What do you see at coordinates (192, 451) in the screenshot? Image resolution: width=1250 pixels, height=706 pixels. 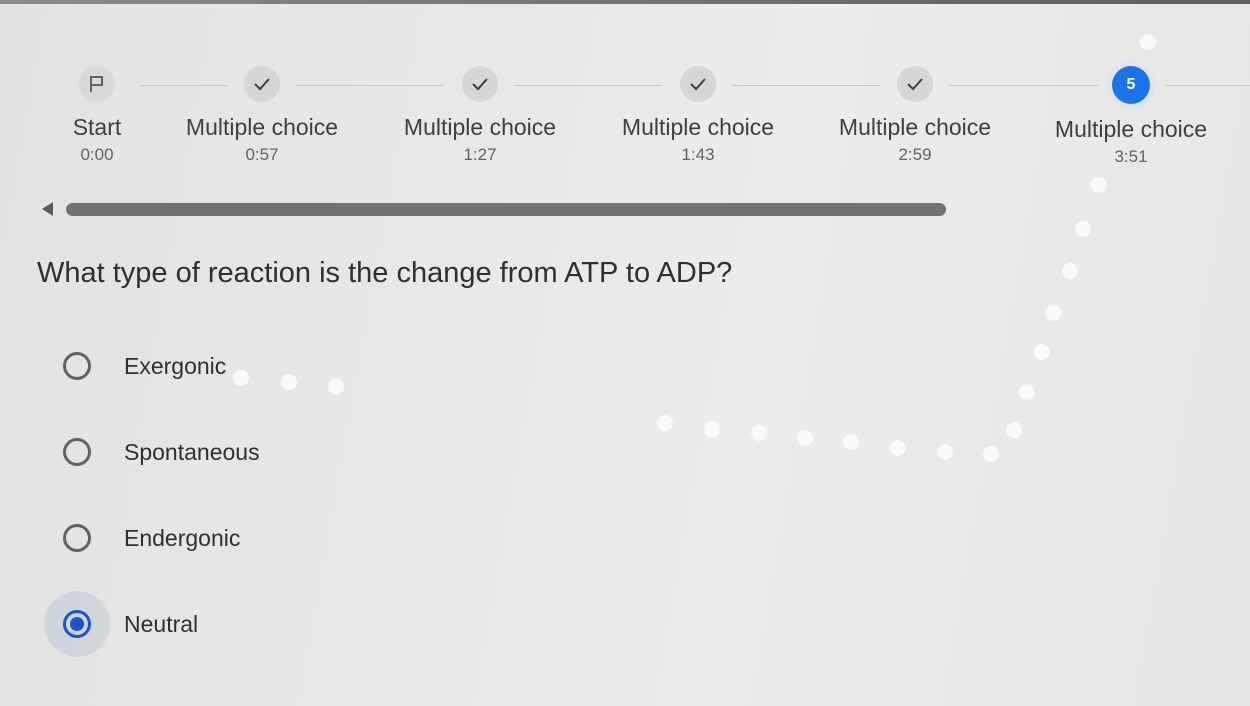 I see `option-label: Spontaneous` at bounding box center [192, 451].